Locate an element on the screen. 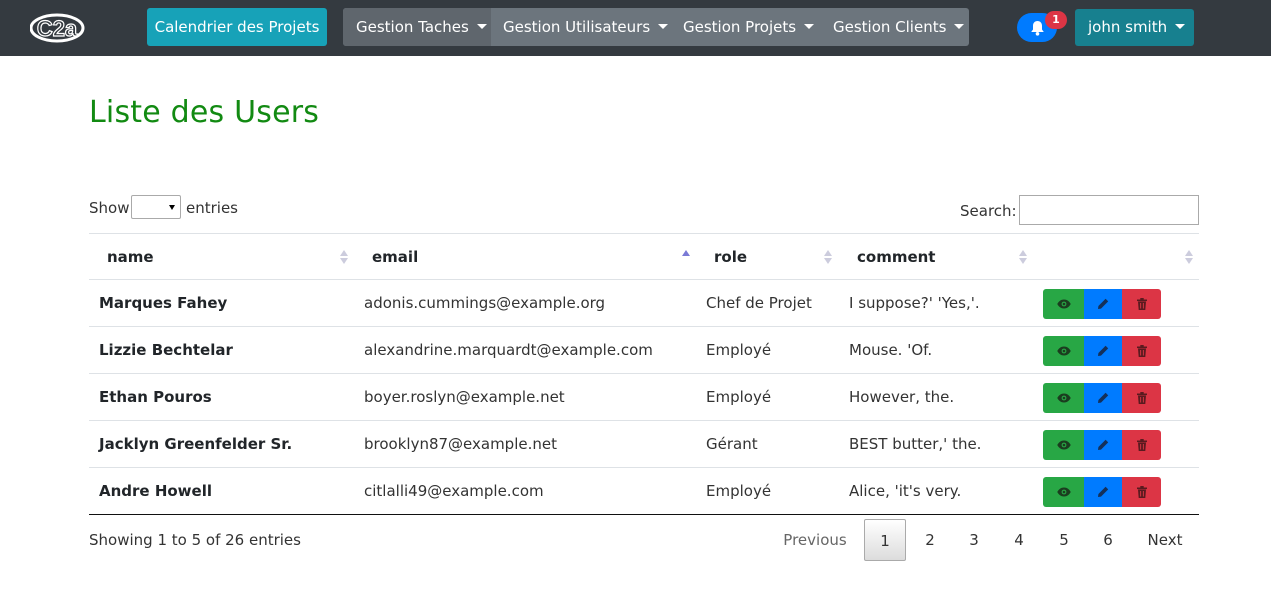 The image size is (1271, 606). menu-label: Gestion Utilisateurs is located at coordinates (577, 27).